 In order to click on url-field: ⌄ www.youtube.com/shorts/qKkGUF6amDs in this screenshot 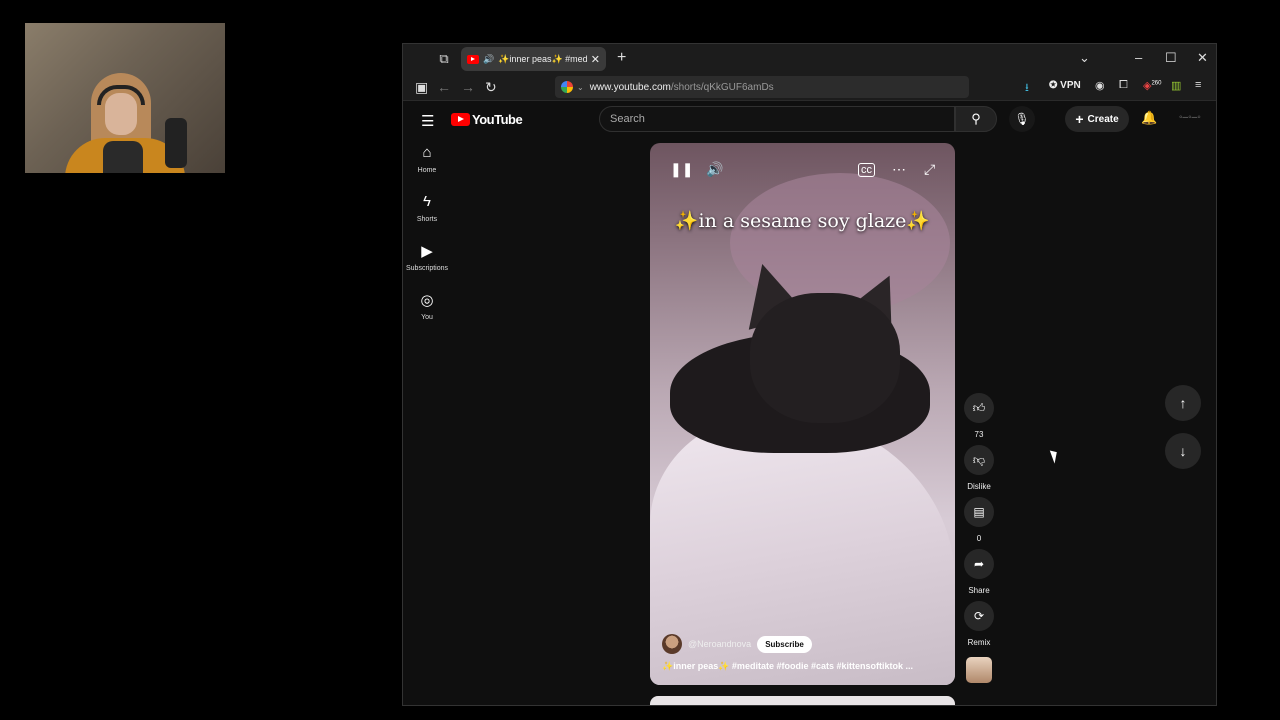, I will do `click(762, 87)`.